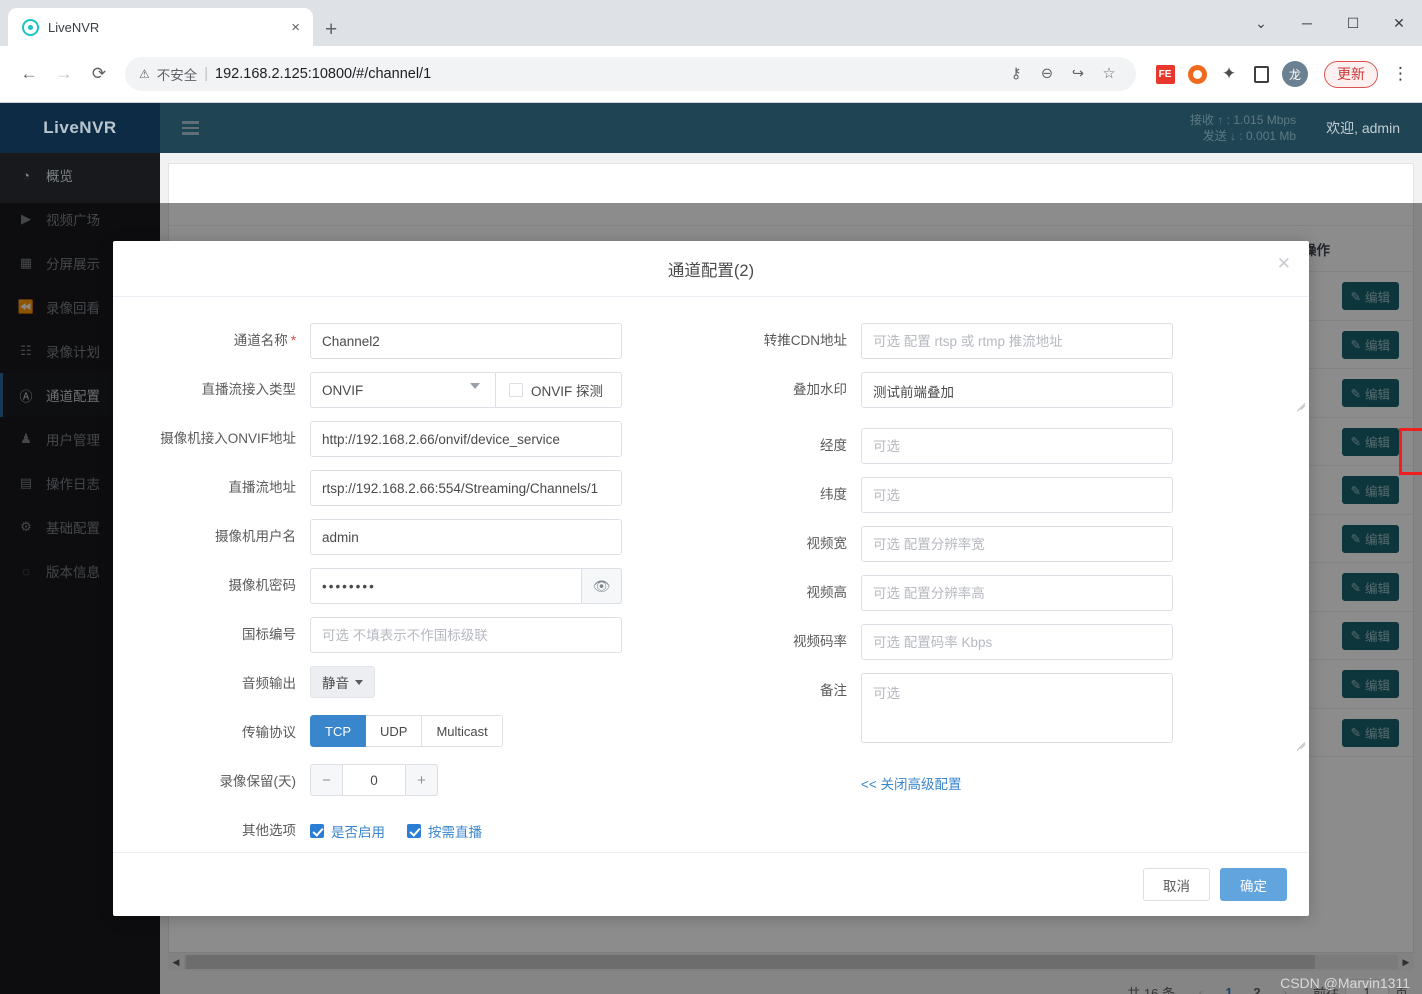 This screenshot has width=1422, height=994. Describe the element at coordinates (1078, 74) in the screenshot. I see `share-icon: ↪` at that location.